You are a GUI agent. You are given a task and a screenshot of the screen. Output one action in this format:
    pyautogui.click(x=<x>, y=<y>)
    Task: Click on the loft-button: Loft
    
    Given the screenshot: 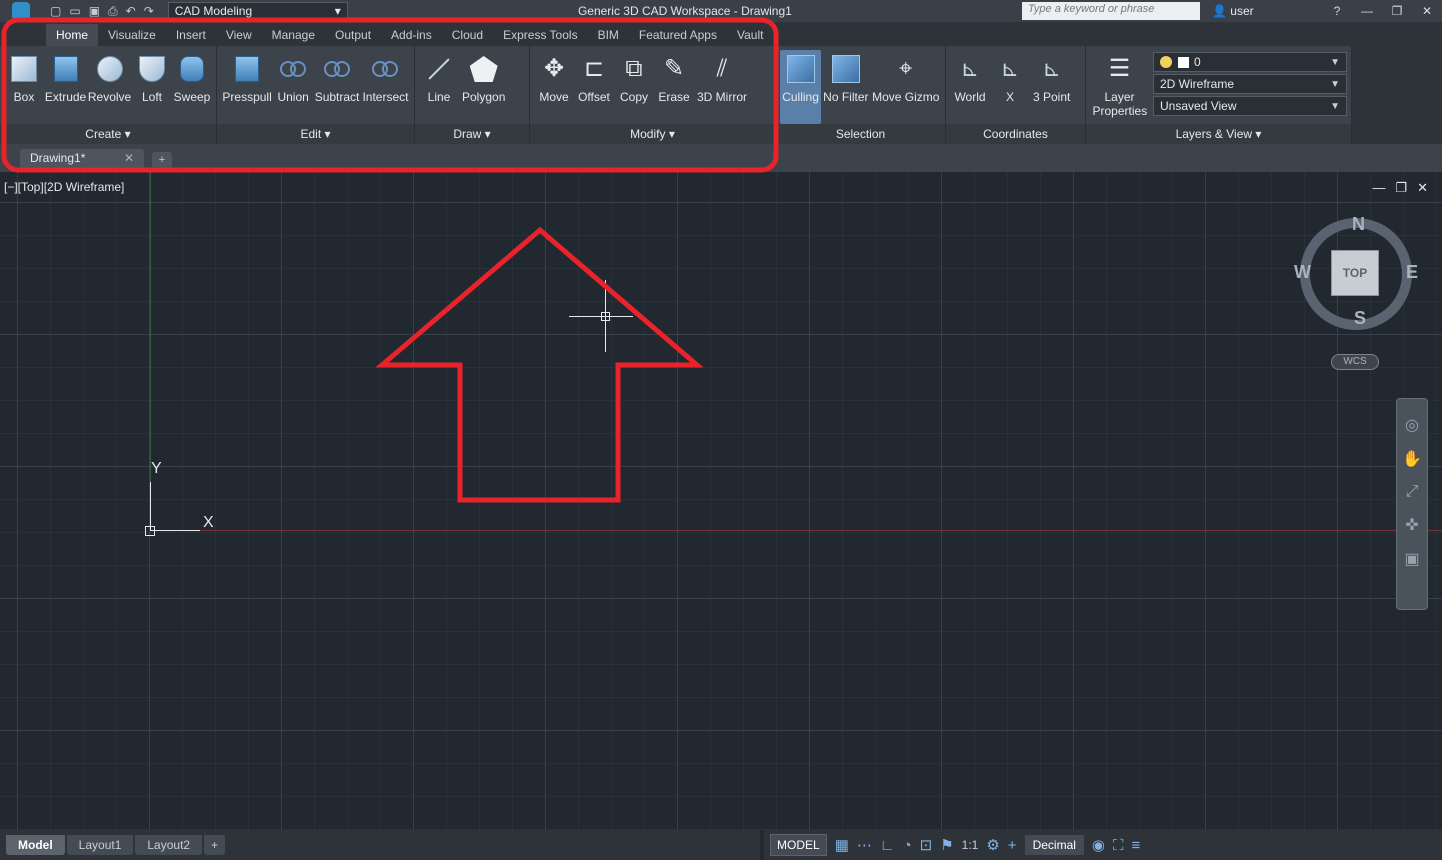 What is the action you would take?
    pyautogui.click(x=152, y=87)
    